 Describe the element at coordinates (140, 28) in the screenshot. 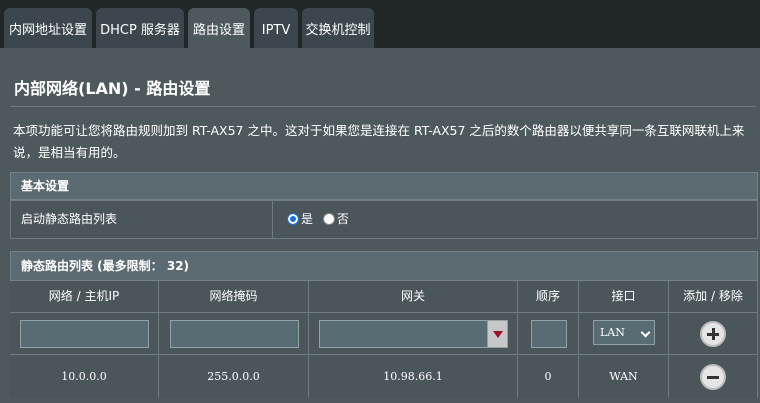

I see `tab-dhcp: DHCP 服务器` at that location.